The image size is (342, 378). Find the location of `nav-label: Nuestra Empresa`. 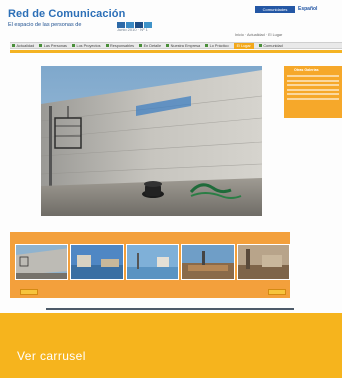

nav-label: Nuestra Empresa is located at coordinates (185, 45).